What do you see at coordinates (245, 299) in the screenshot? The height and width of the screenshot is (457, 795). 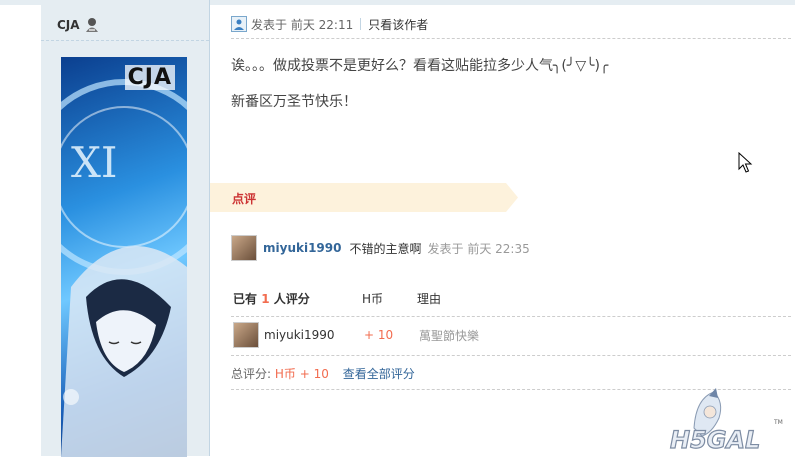 I see `rating-count-prefix: 已有` at bounding box center [245, 299].